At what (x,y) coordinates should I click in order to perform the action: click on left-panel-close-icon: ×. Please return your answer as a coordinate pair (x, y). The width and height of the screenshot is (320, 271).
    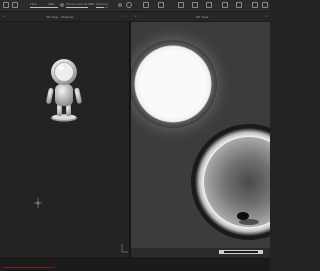
    Looking at the image, I should click on (125, 16).